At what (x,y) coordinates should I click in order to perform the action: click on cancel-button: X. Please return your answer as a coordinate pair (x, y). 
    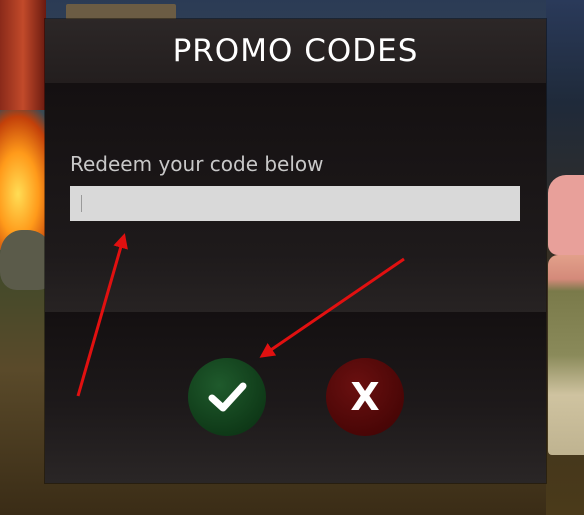
    Looking at the image, I should click on (365, 397).